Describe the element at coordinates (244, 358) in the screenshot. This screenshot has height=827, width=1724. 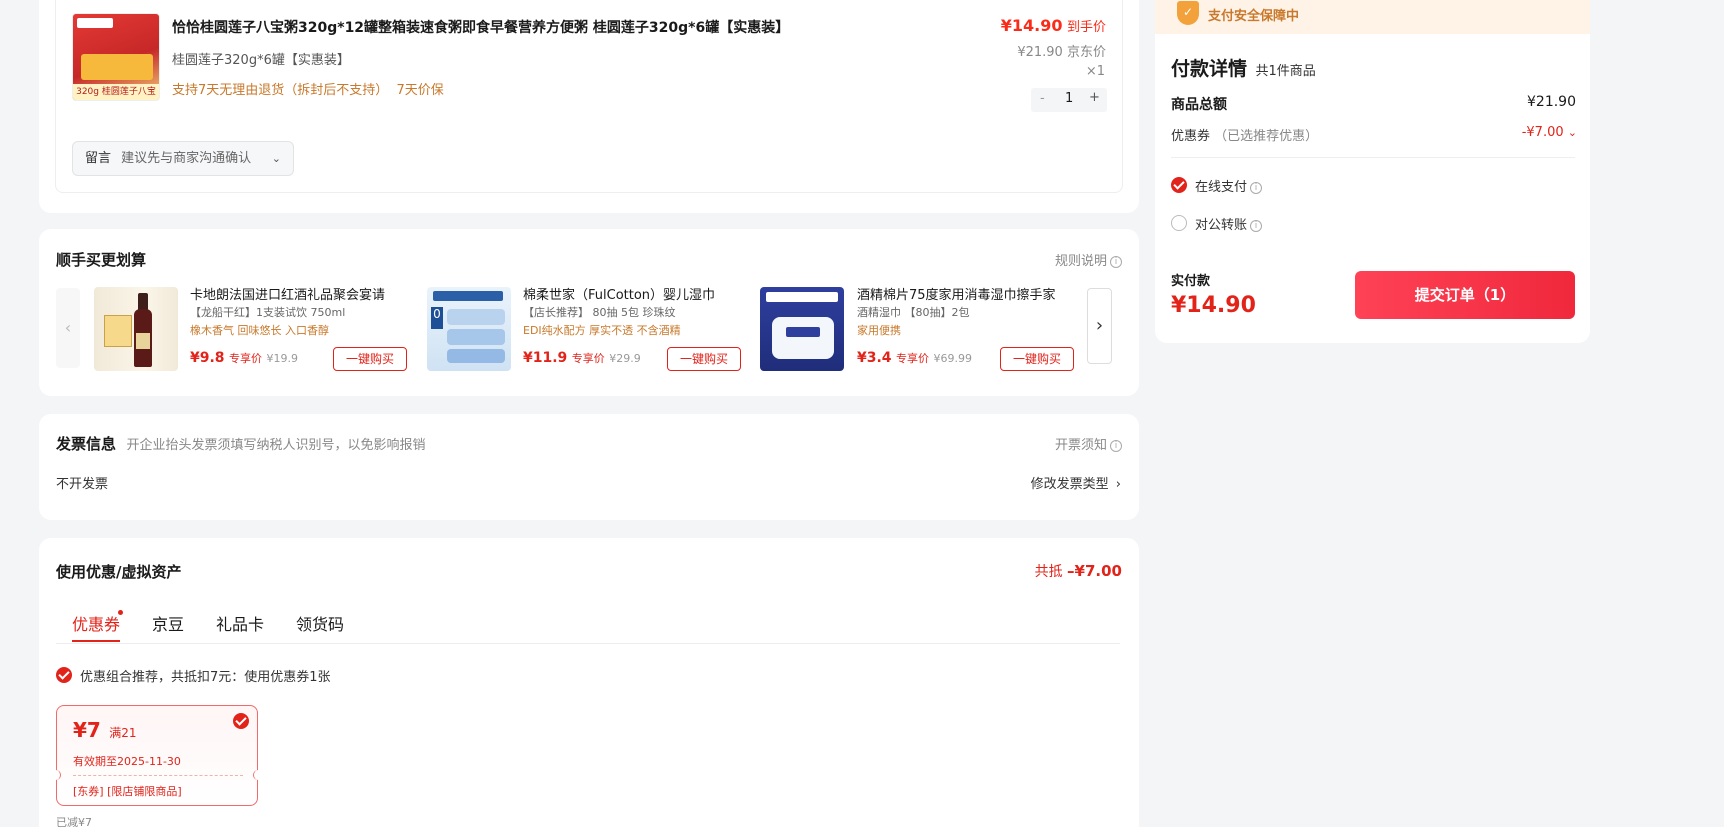
I see `bundle-item-price-row: ¥9.8 专享价 ¥19.9` at that location.